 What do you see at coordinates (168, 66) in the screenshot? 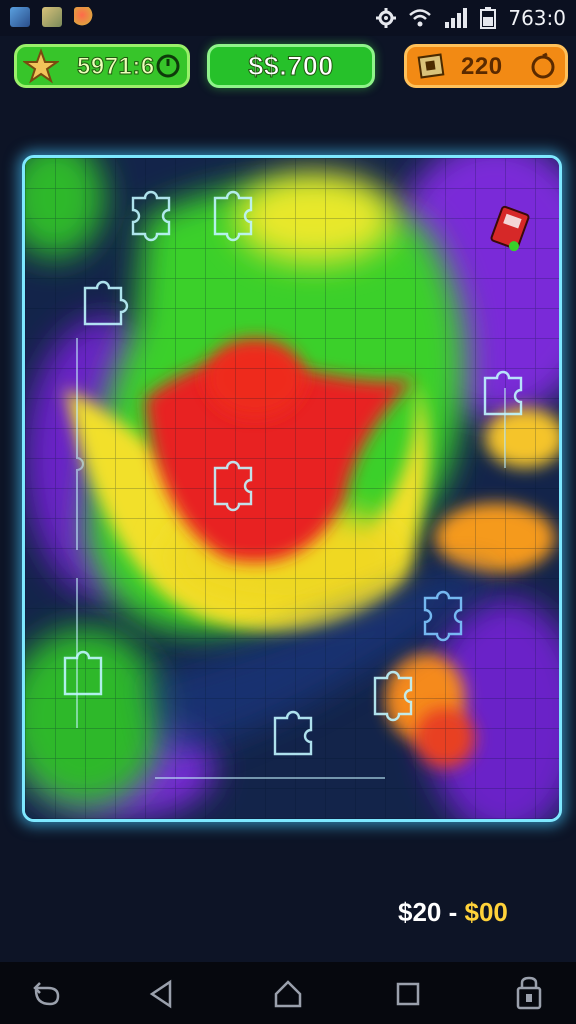
I see `timer-icon` at bounding box center [168, 66].